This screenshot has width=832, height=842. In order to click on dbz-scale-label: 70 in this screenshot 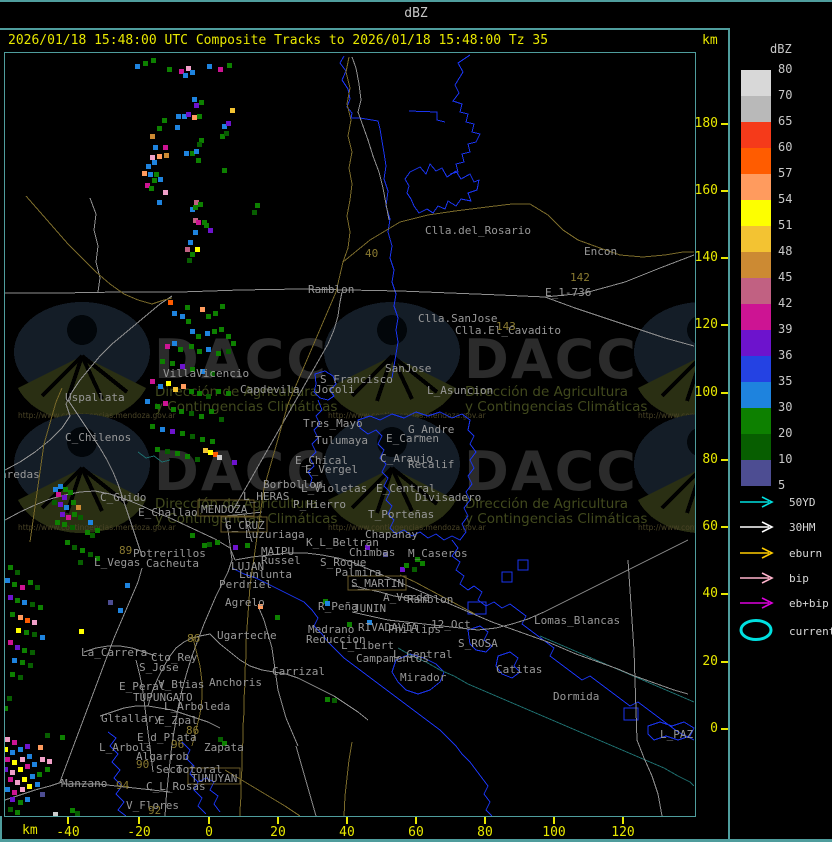, I will do `click(785, 95)`.